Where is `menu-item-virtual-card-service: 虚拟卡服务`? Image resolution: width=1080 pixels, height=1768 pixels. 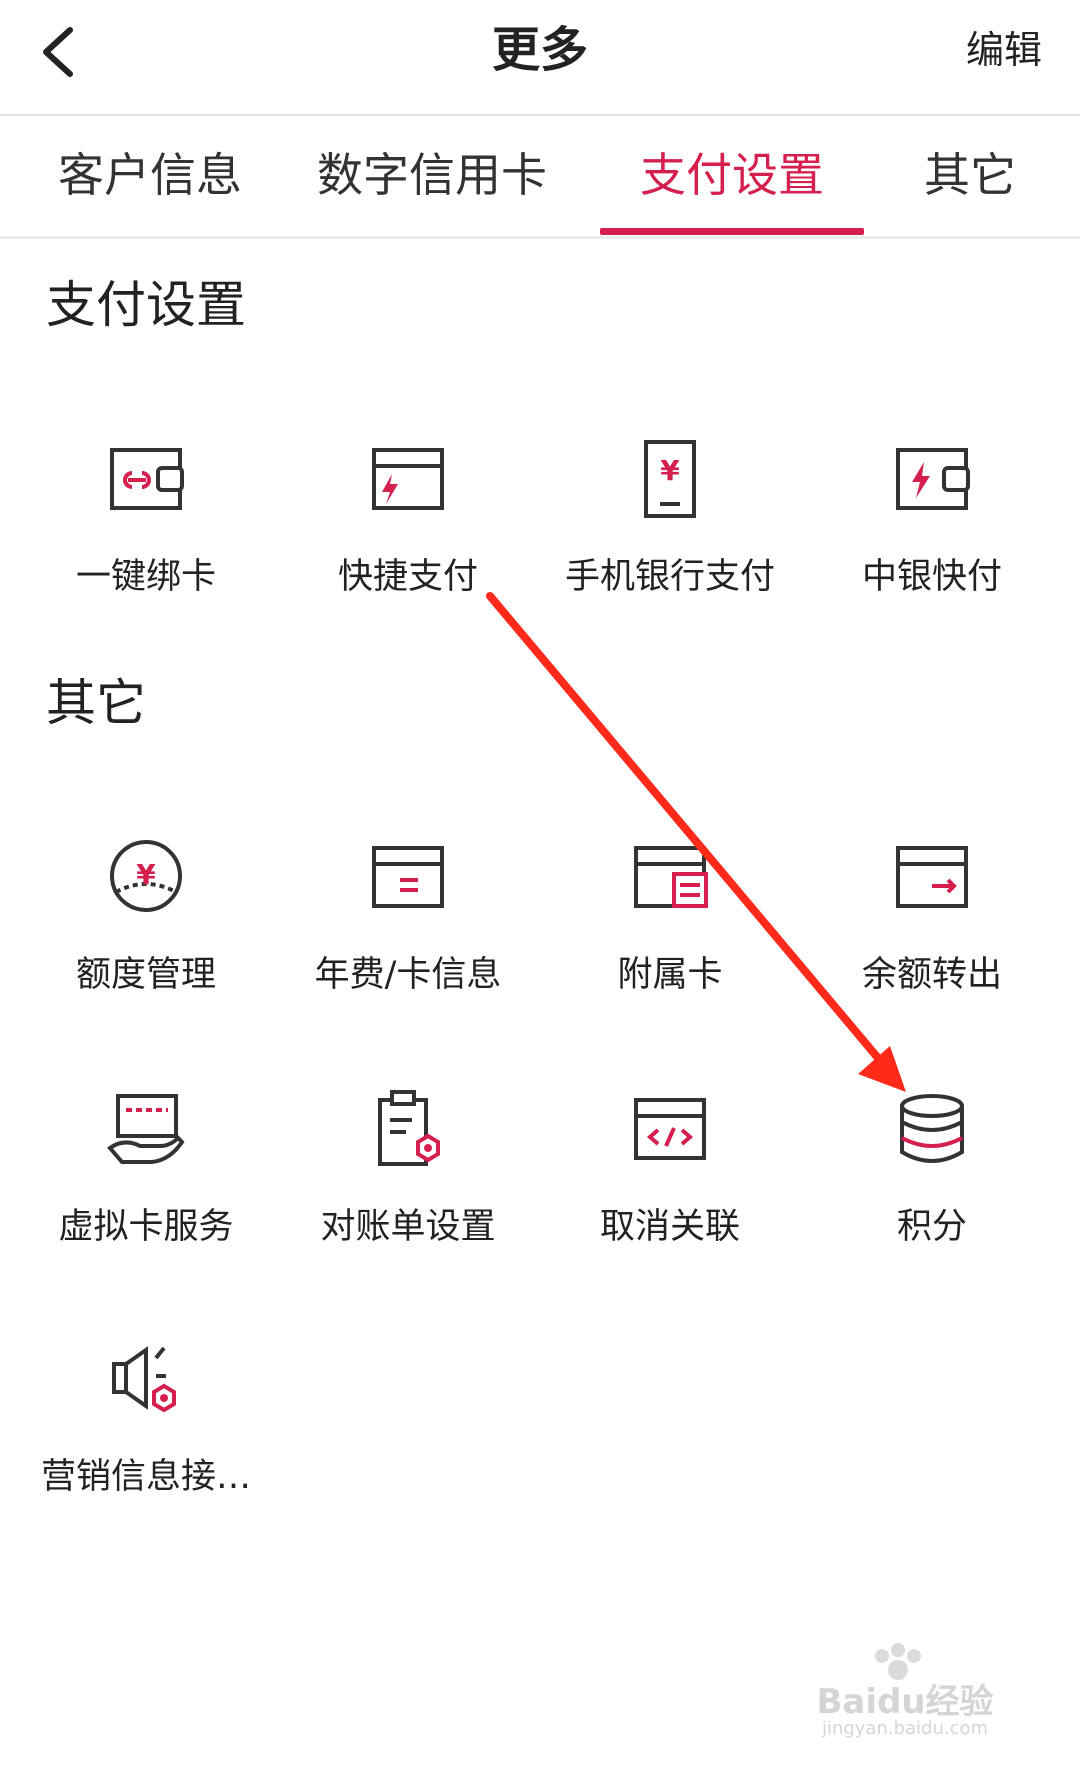 menu-item-virtual-card-service: 虚拟卡服务 is located at coordinates (146, 1190).